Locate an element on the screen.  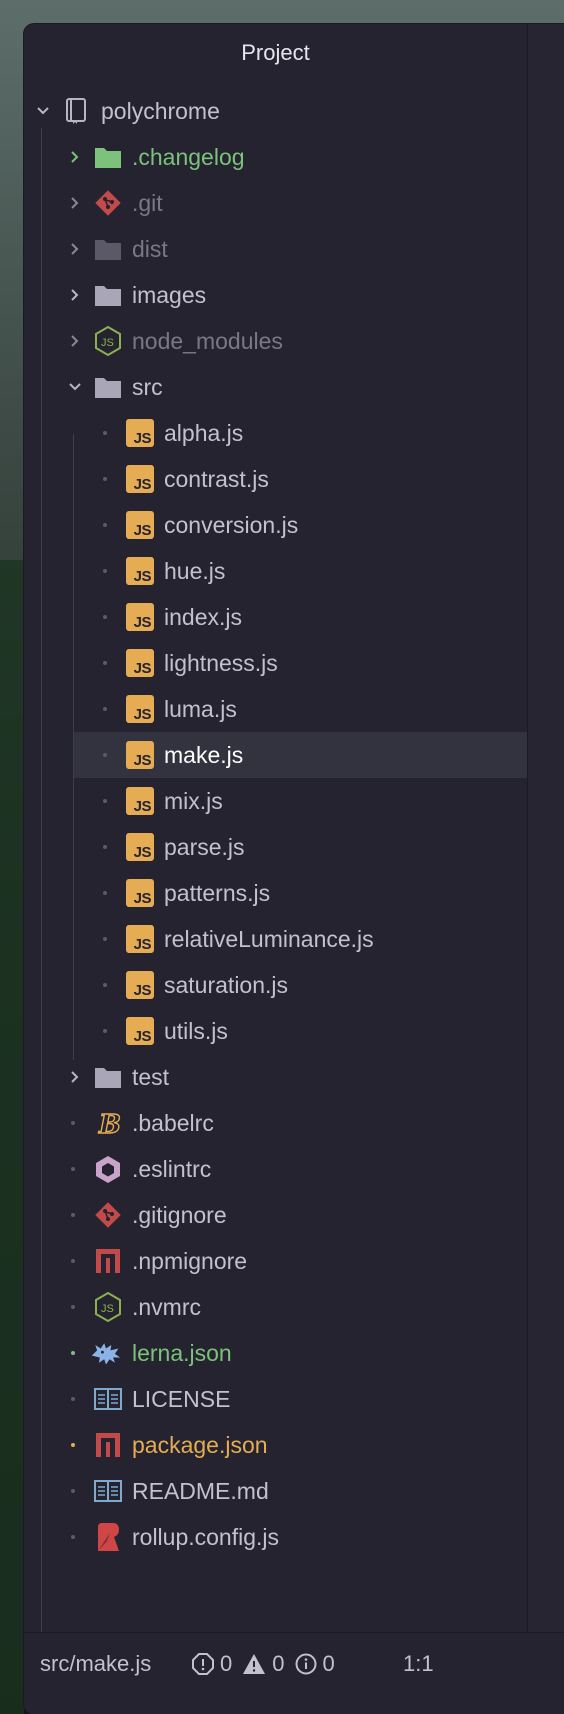
linter-status: 0 0 0 is located at coordinates (263, 1664).